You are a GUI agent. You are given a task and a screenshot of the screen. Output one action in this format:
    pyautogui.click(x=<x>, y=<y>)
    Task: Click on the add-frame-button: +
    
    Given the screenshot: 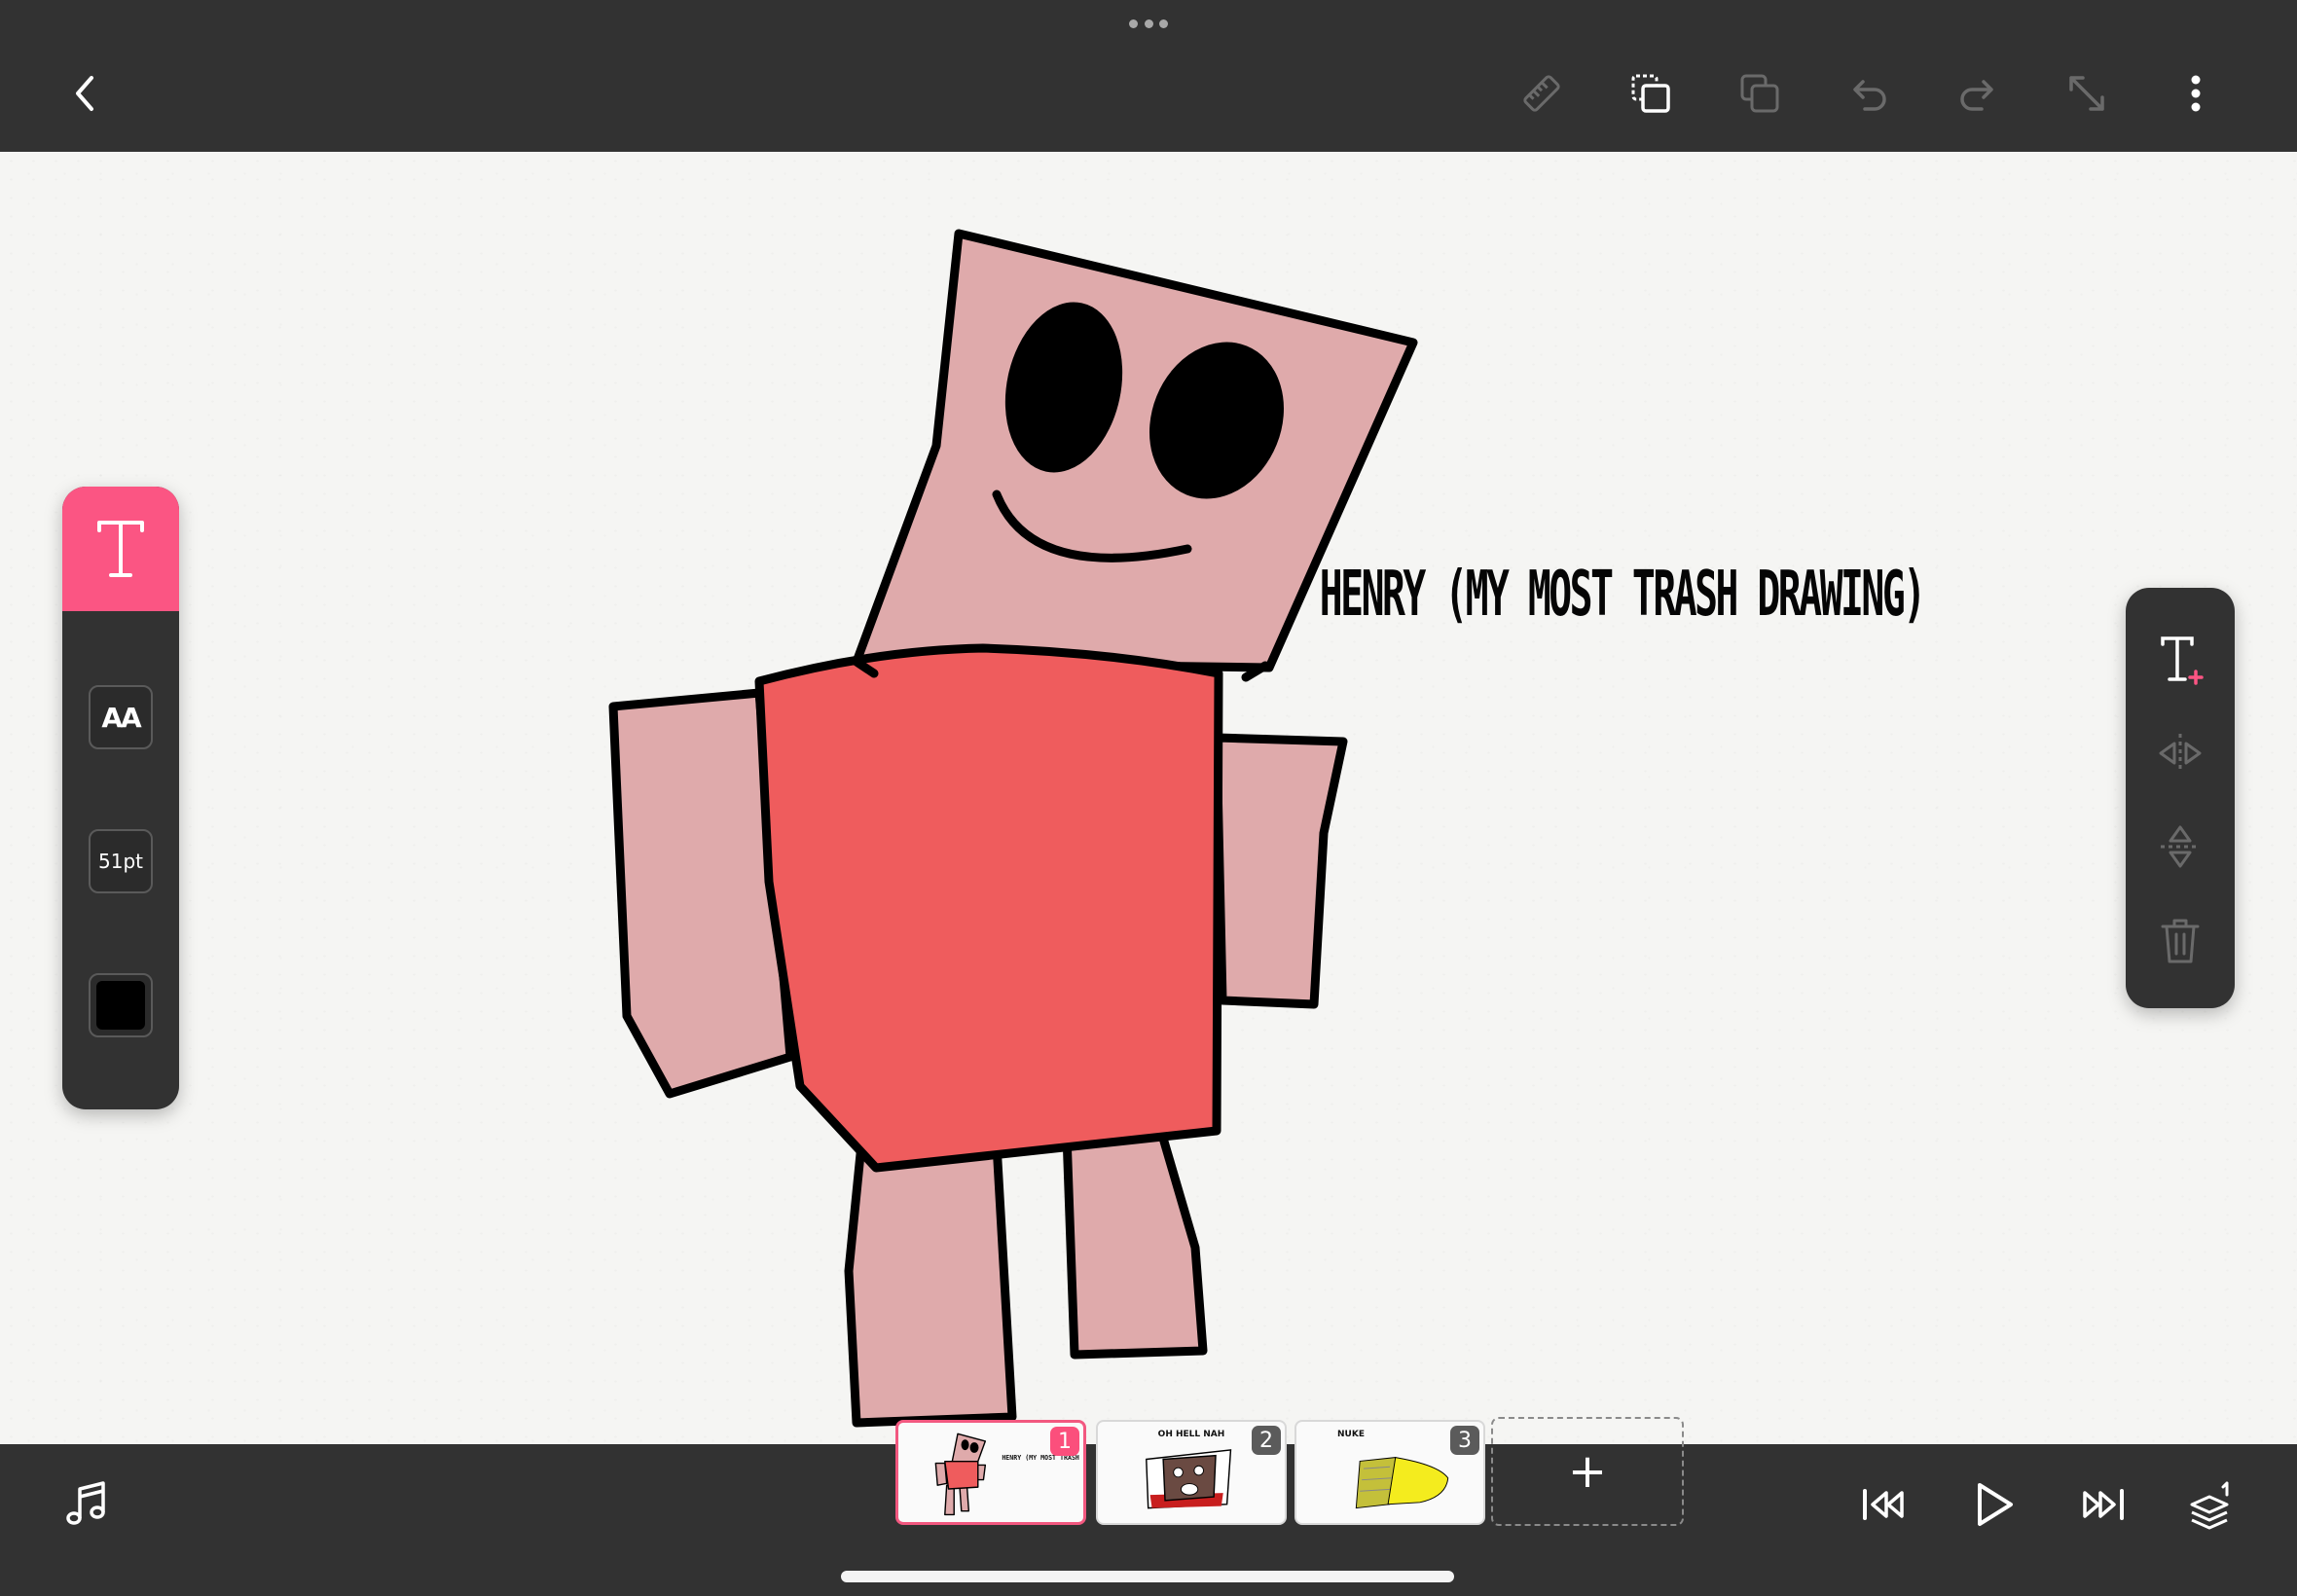 What is the action you would take?
    pyautogui.click(x=1587, y=1471)
    